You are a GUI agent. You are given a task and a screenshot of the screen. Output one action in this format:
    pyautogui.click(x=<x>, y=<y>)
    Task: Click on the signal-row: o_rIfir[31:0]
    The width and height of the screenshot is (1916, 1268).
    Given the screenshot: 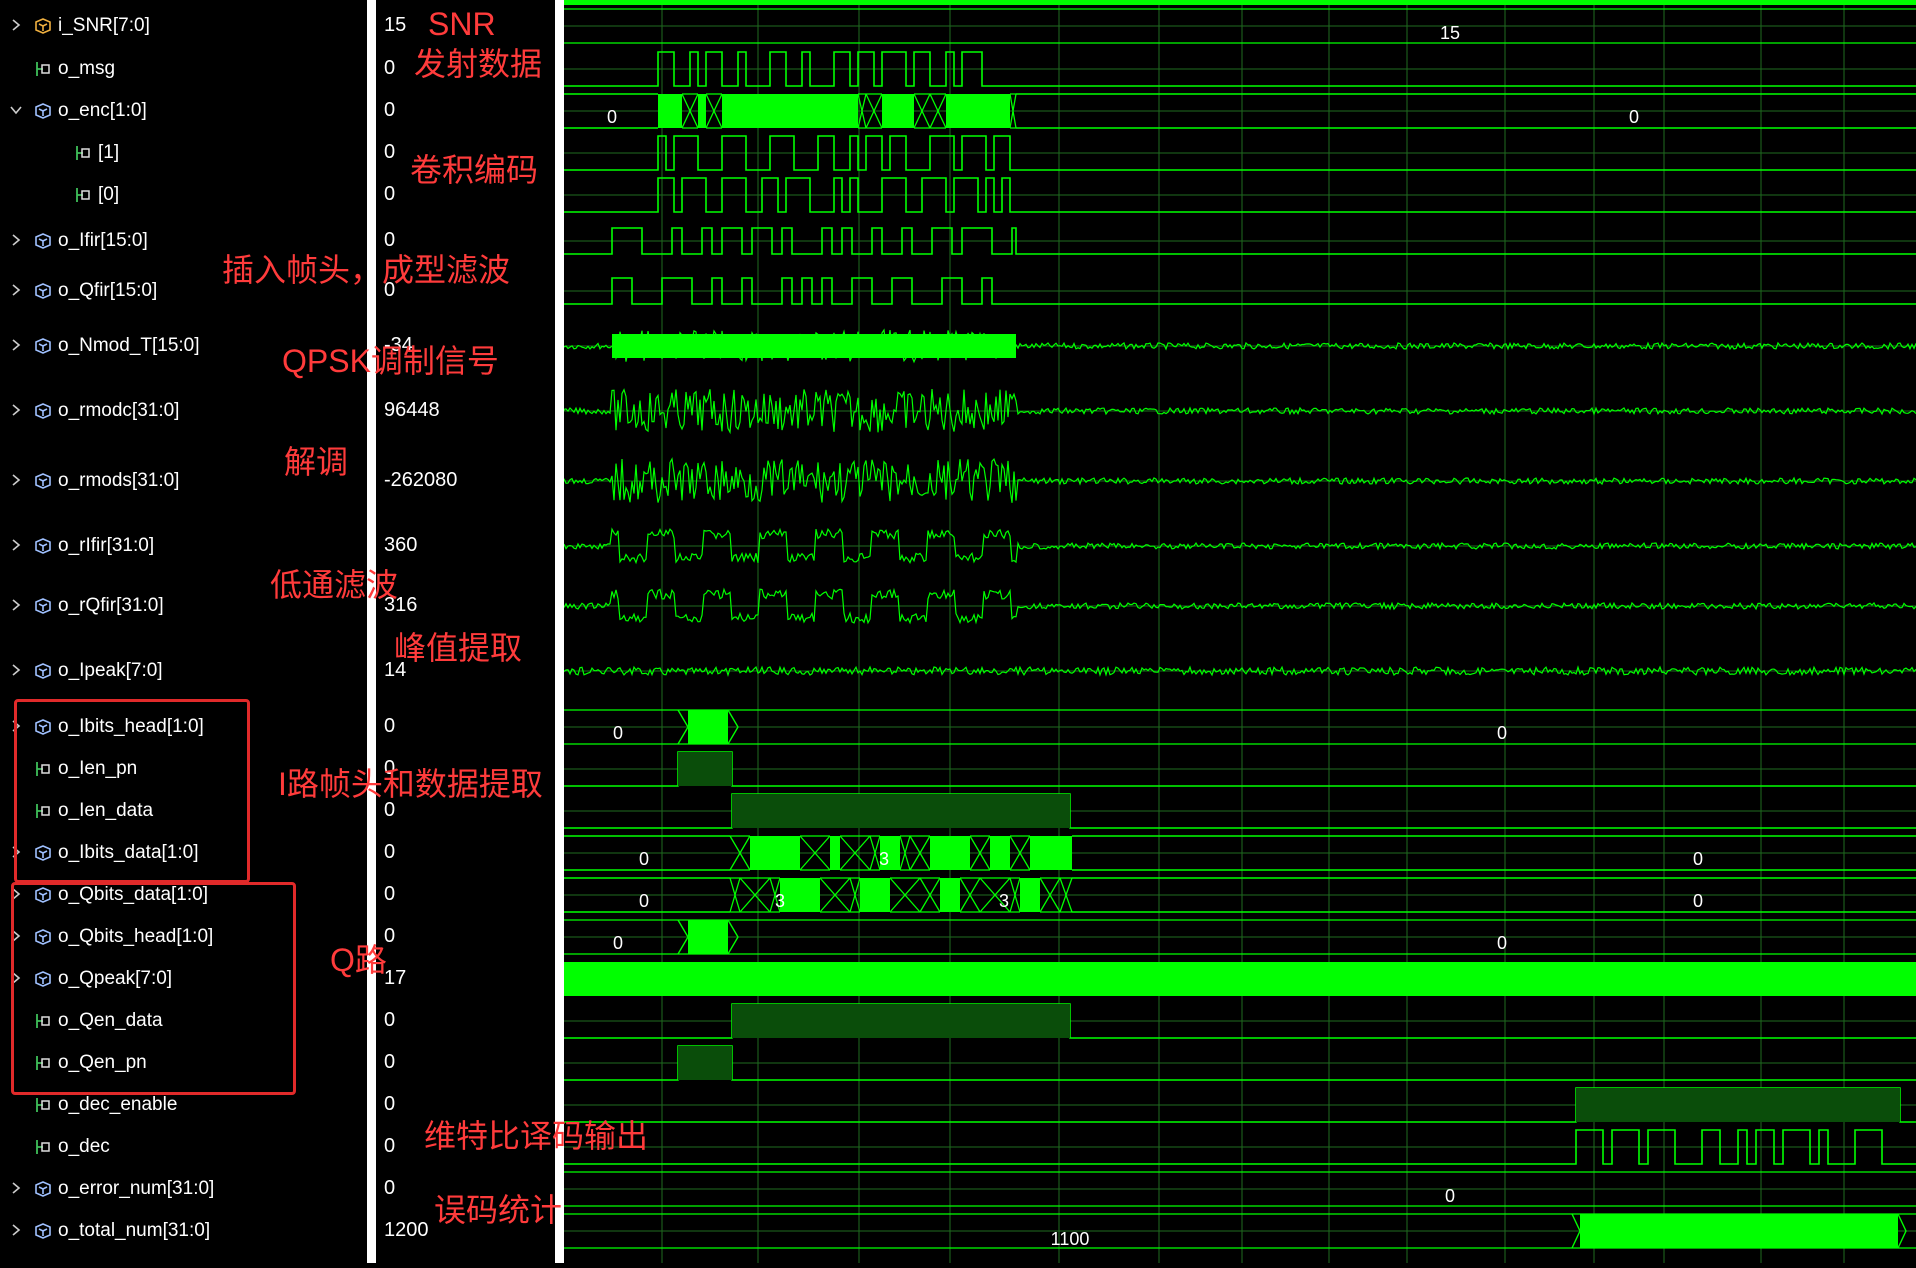 What is the action you would take?
    pyautogui.click(x=183, y=546)
    